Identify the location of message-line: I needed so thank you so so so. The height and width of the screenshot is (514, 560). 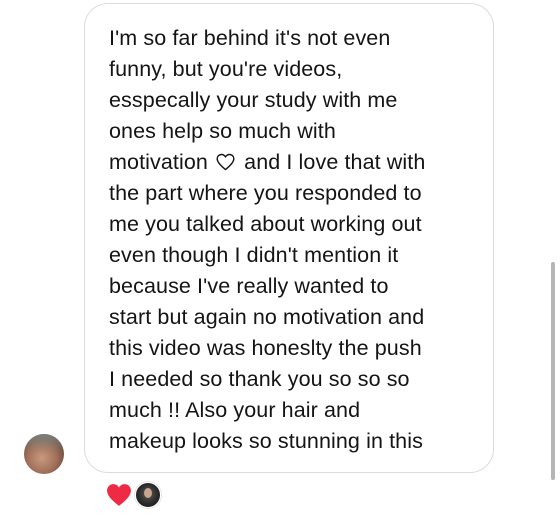
(259, 379).